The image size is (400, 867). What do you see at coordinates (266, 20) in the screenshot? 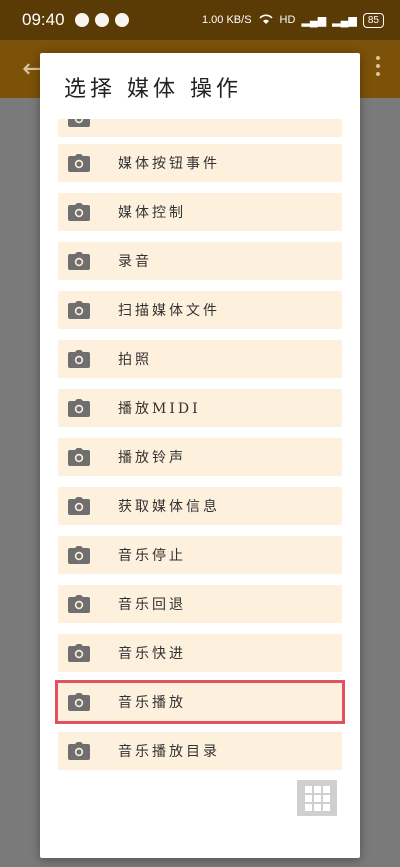
I see `wifi-icon` at bounding box center [266, 20].